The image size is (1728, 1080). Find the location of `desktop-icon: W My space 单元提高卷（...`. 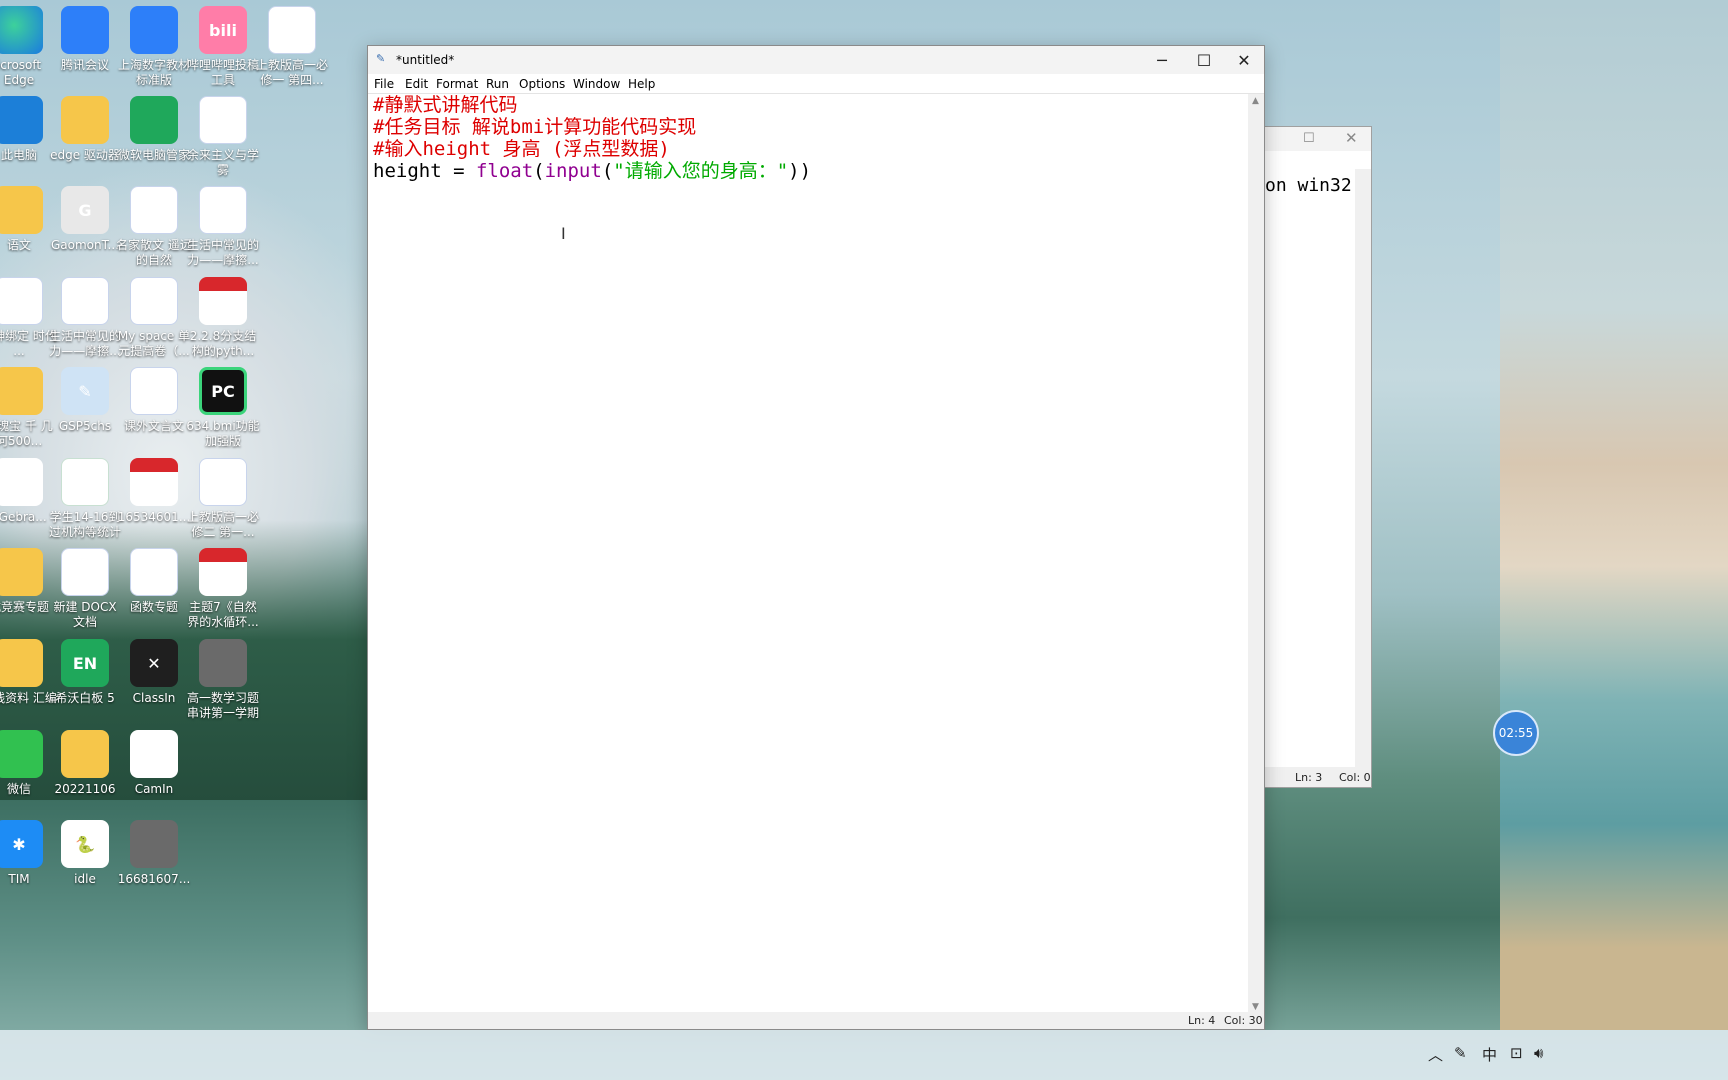

desktop-icon: W My space 单元提高卷（... is located at coordinates (154, 318).